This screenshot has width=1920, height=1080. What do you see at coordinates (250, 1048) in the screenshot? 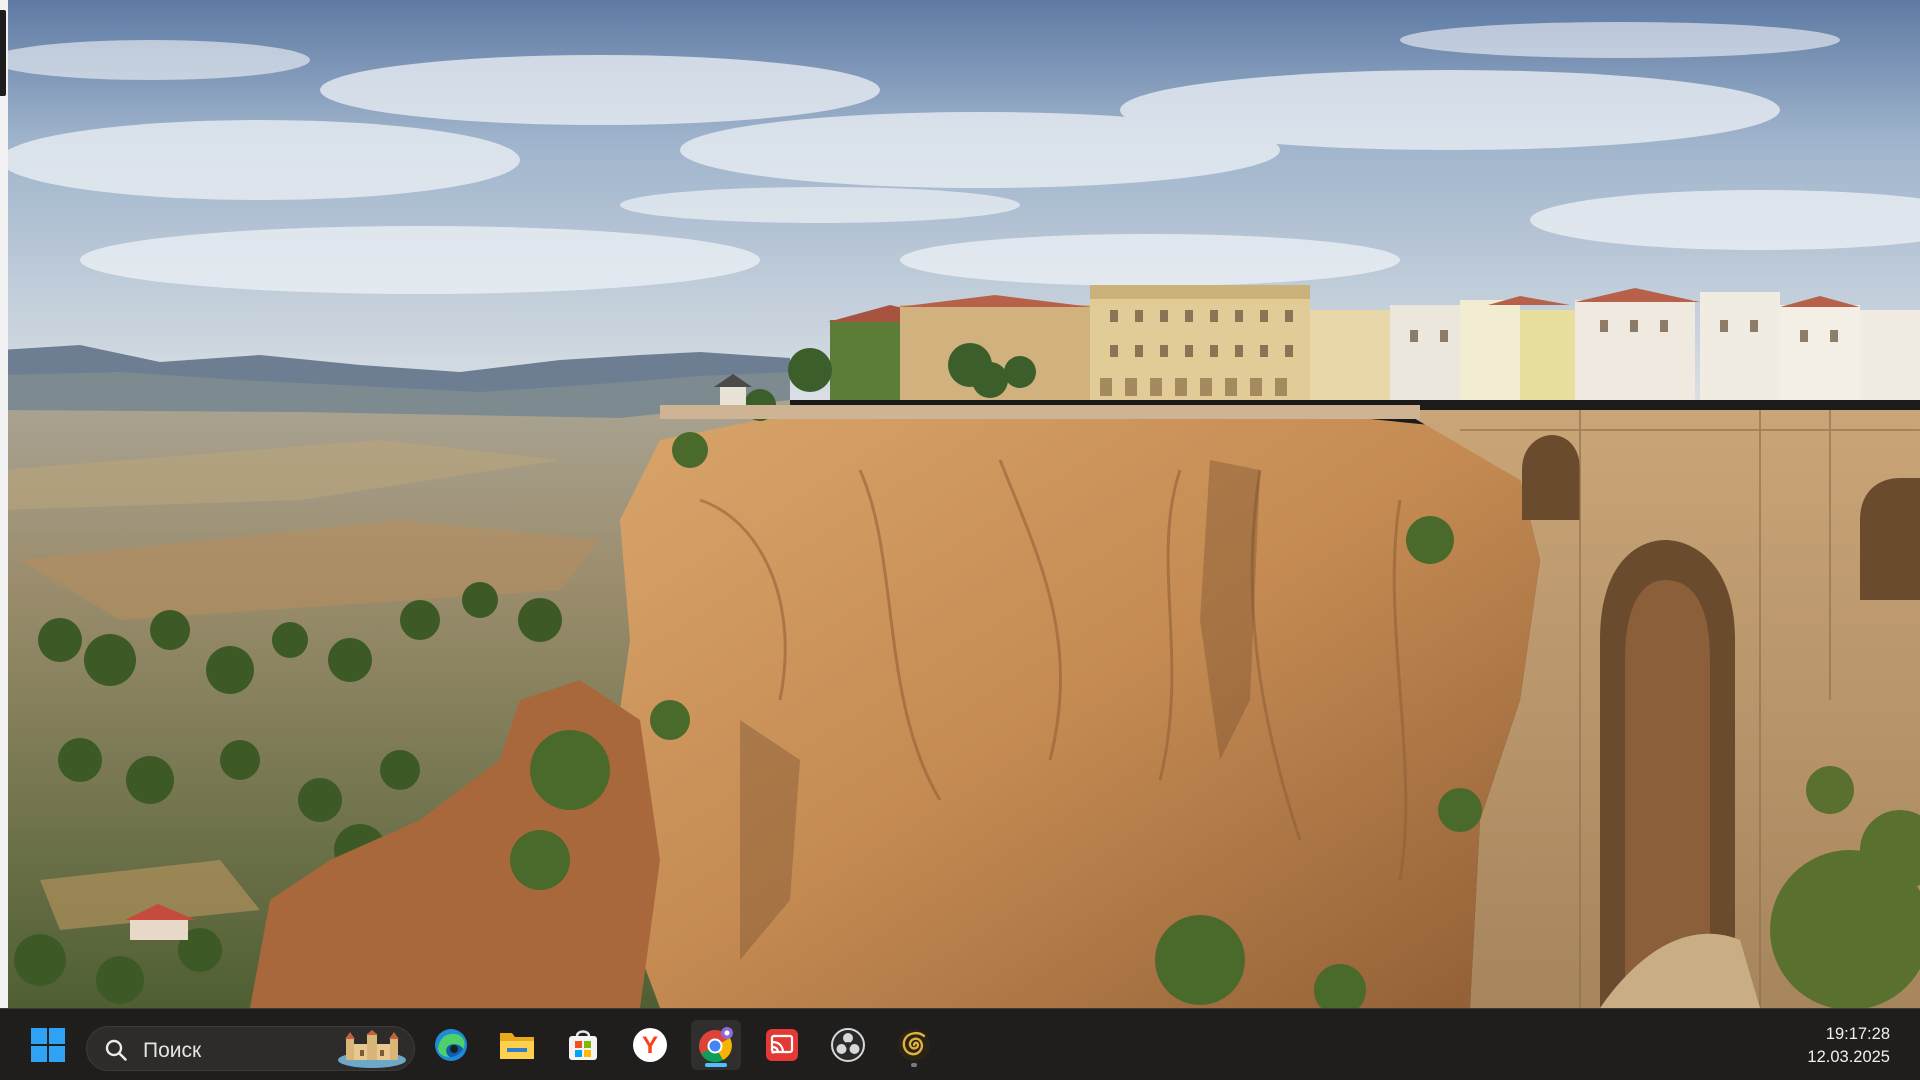
I see `search-box: Поиск` at bounding box center [250, 1048].